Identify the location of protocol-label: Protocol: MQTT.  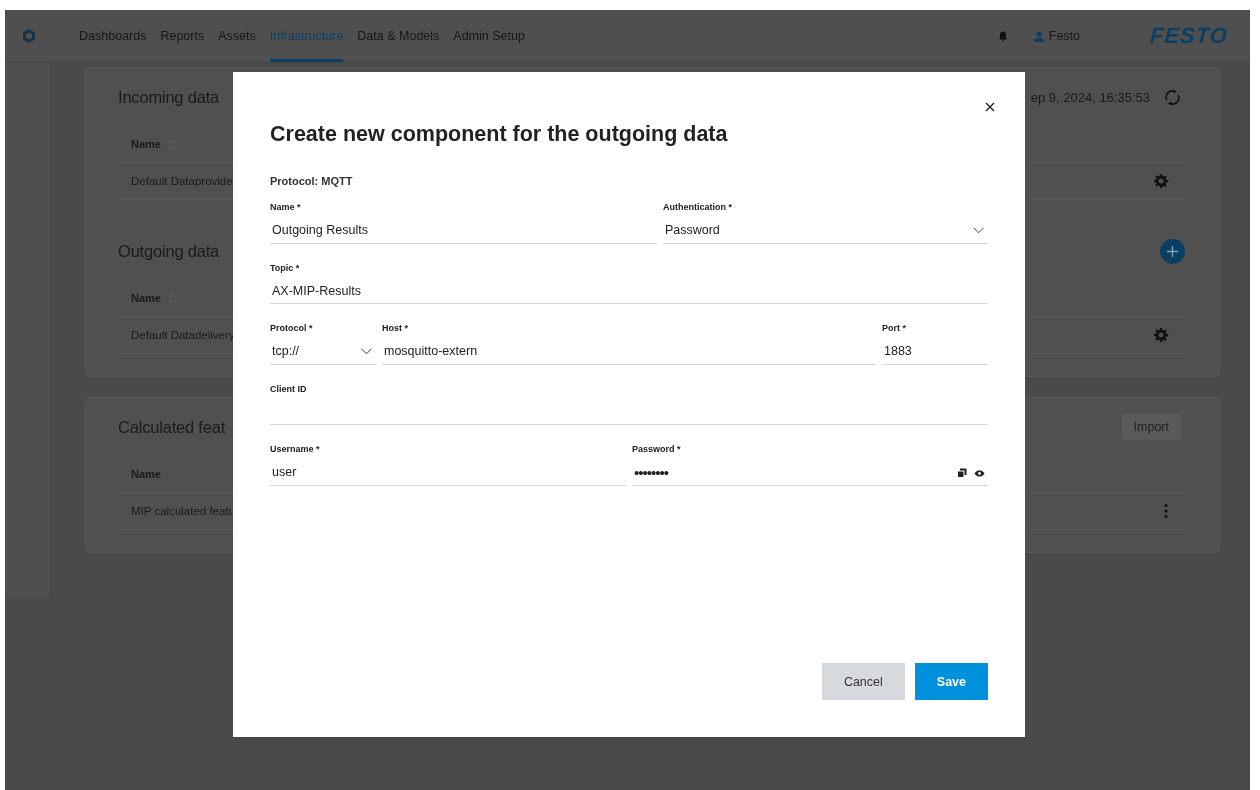
(312, 181).